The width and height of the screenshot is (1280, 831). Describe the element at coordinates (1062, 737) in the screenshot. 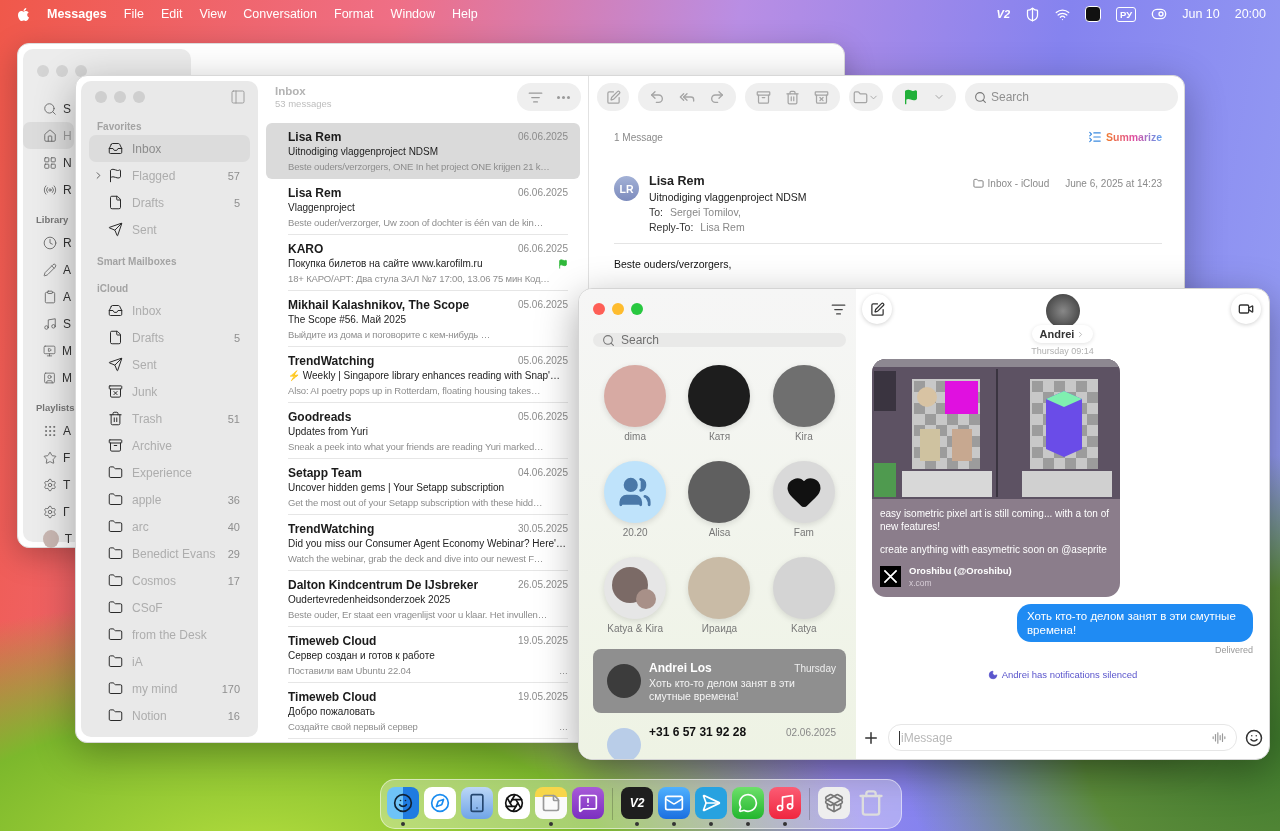

I see `message-input: iMessage` at that location.